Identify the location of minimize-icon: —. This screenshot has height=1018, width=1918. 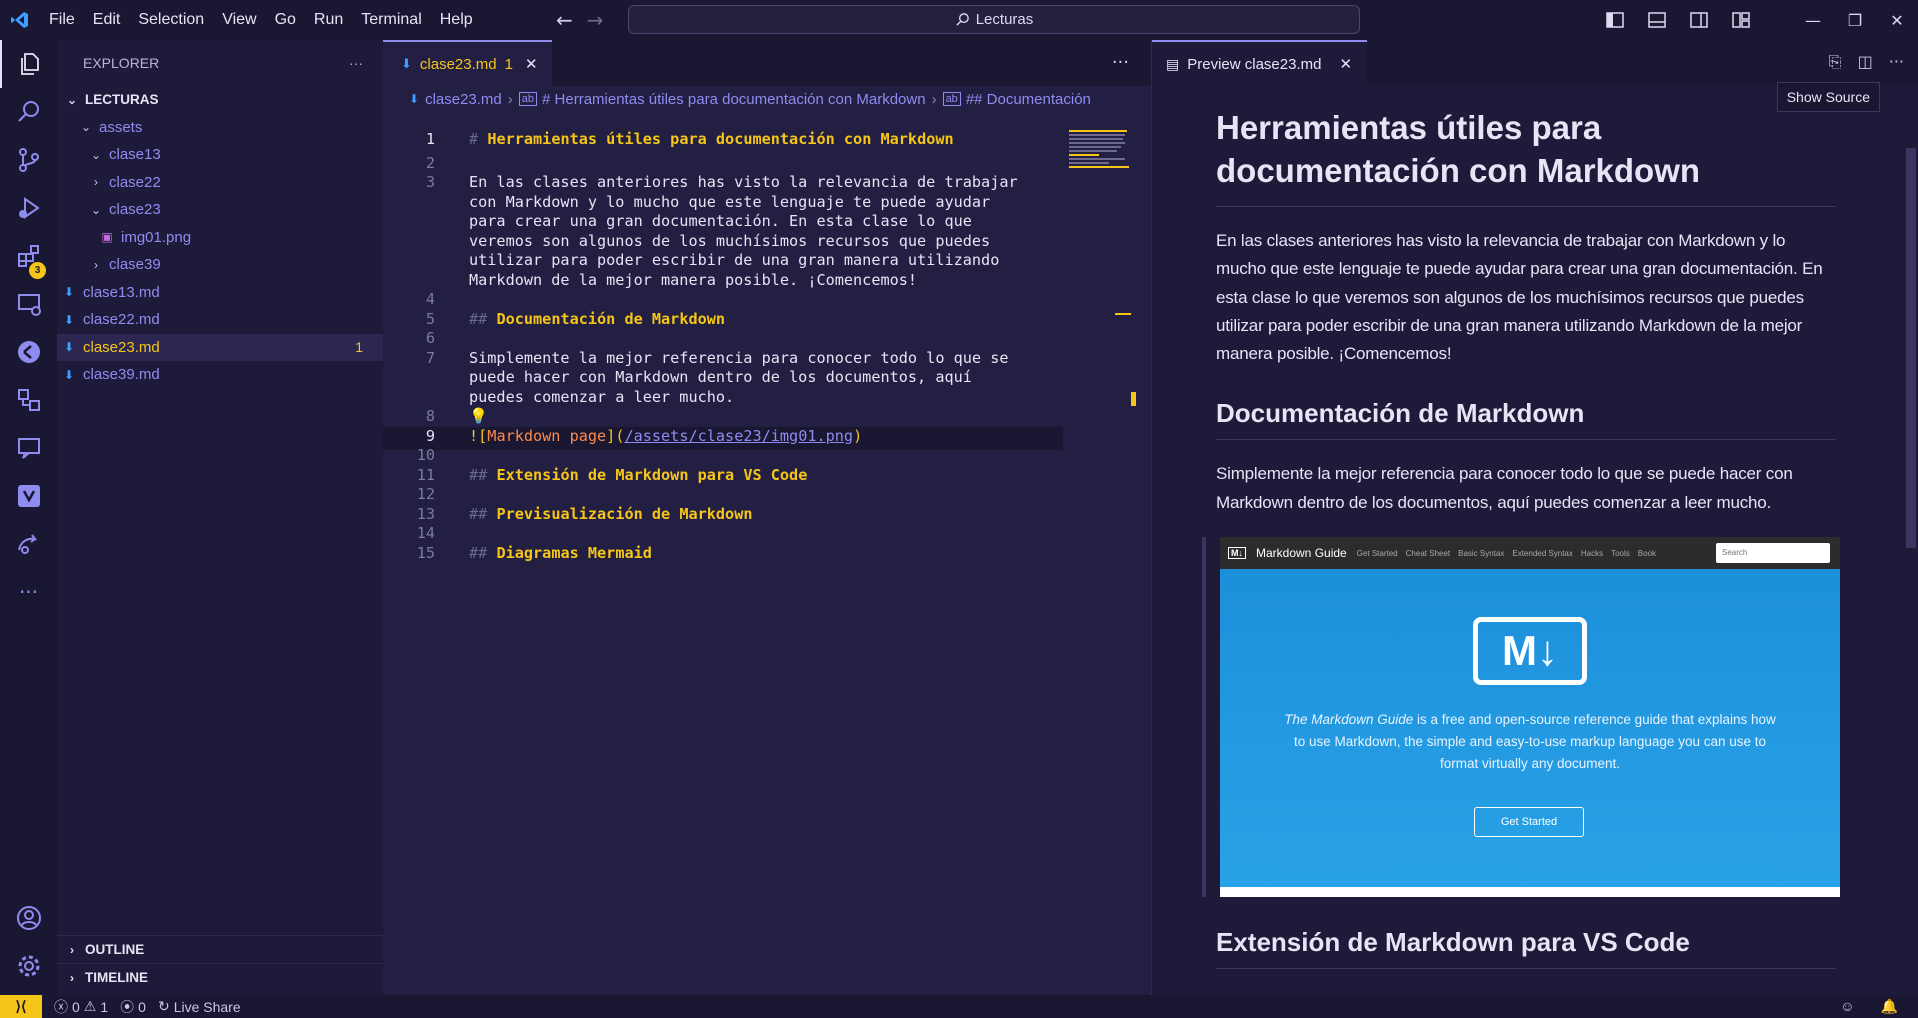
(1813, 20).